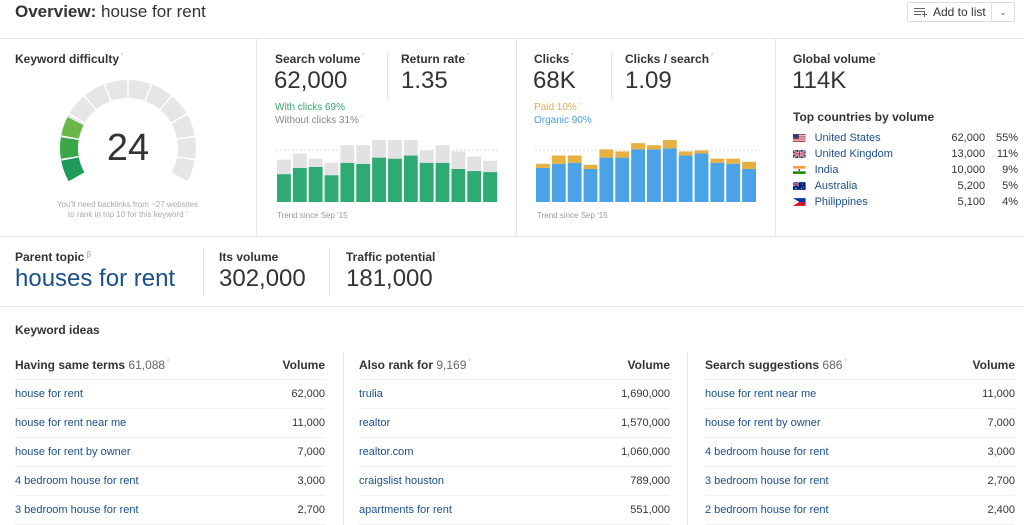 This screenshot has width=1024, height=525. I want to click on column-count: 61,088, so click(147, 364).